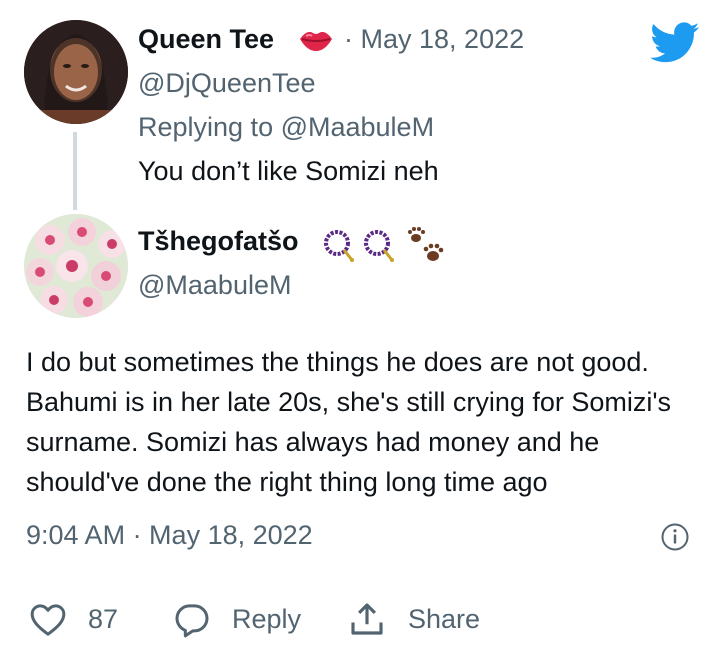  Describe the element at coordinates (442, 39) in the screenshot. I see `reply-date-text: May 18, 2022` at that location.